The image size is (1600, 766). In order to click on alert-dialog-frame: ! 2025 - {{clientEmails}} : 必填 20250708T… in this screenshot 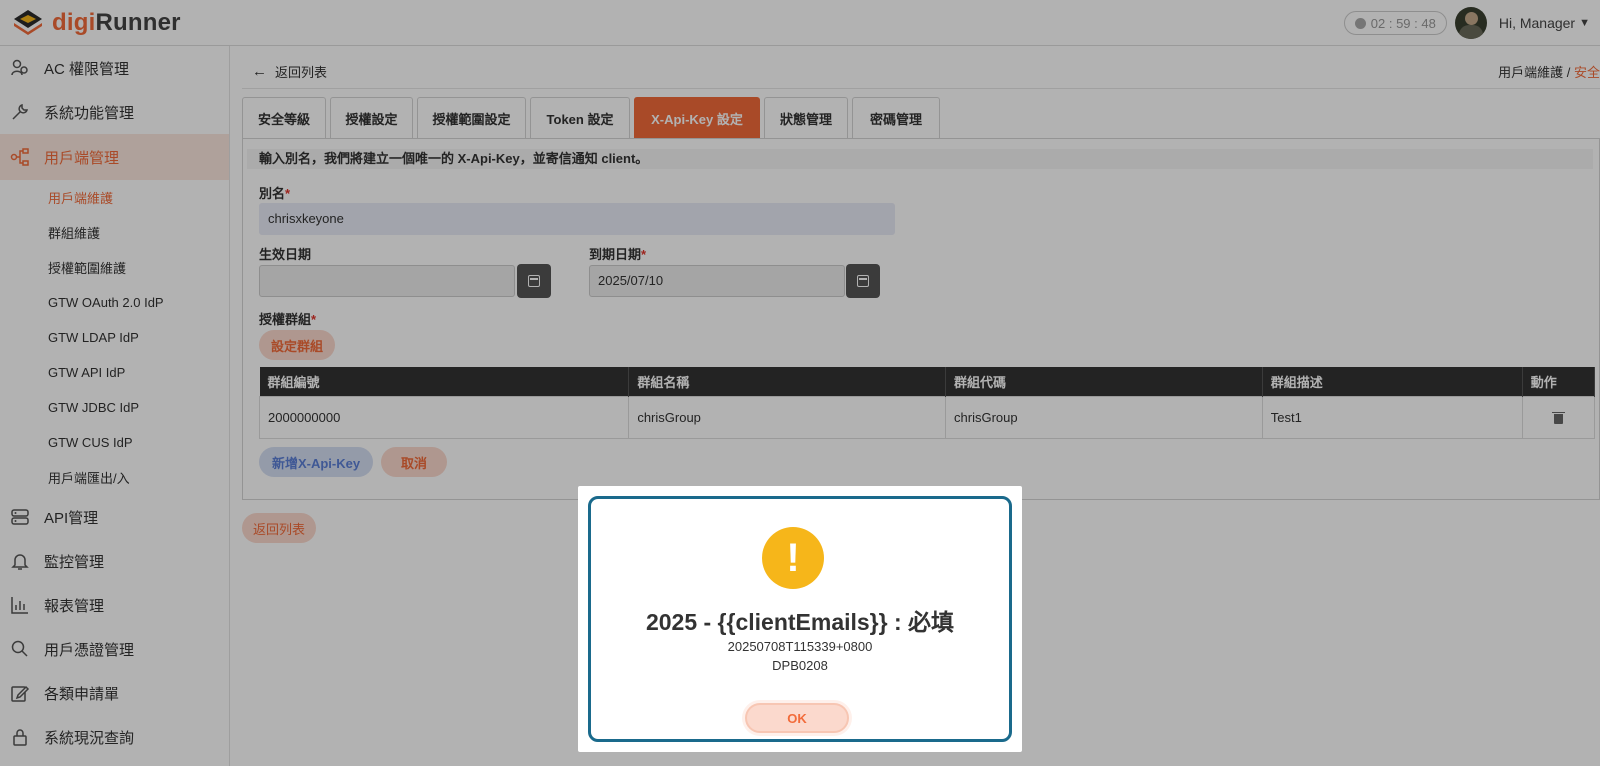, I will do `click(800, 619)`.